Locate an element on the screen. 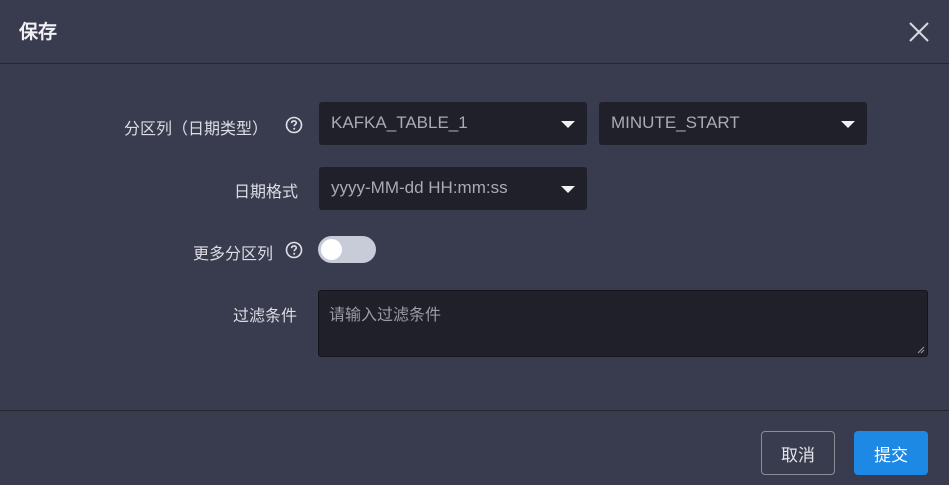 This screenshot has height=485, width=949. dialog-header: 保存 is located at coordinates (474, 32).